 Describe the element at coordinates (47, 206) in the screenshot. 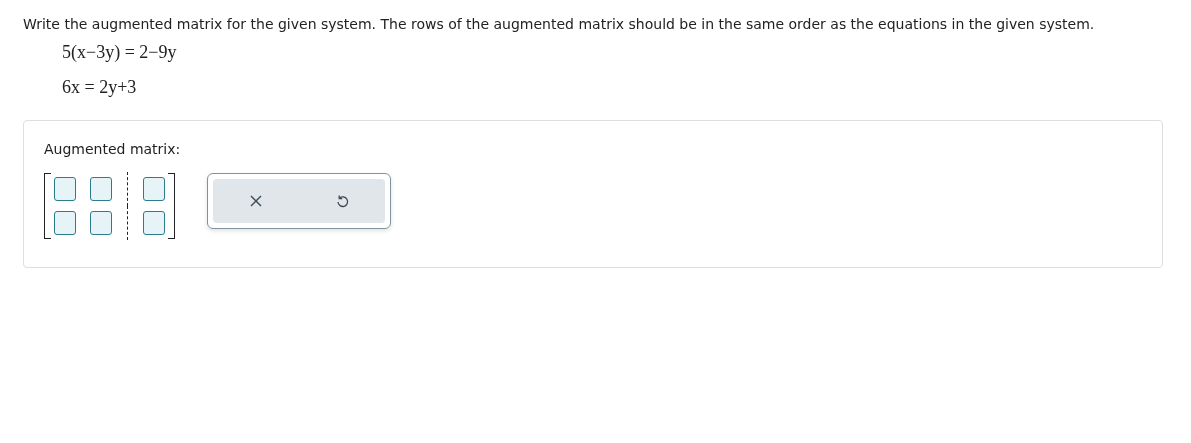

I see `left-bracket` at that location.